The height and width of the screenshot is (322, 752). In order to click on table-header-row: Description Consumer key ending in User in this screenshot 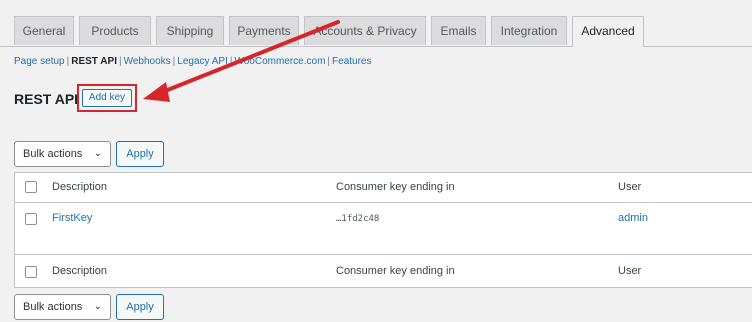, I will do `click(383, 188)`.